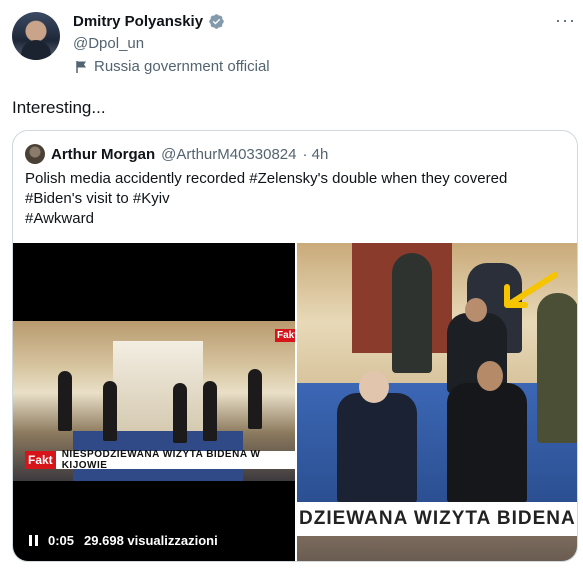 The image size is (583, 569). What do you see at coordinates (285, 335) in the screenshot?
I see `fakt-corner-logo: Fakt` at bounding box center [285, 335].